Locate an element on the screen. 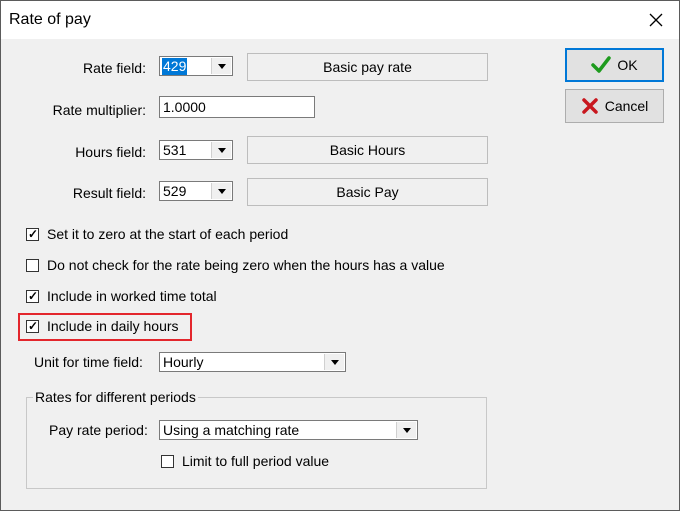  rate-multiplier-label: Rate multiplier: is located at coordinates (99, 110).